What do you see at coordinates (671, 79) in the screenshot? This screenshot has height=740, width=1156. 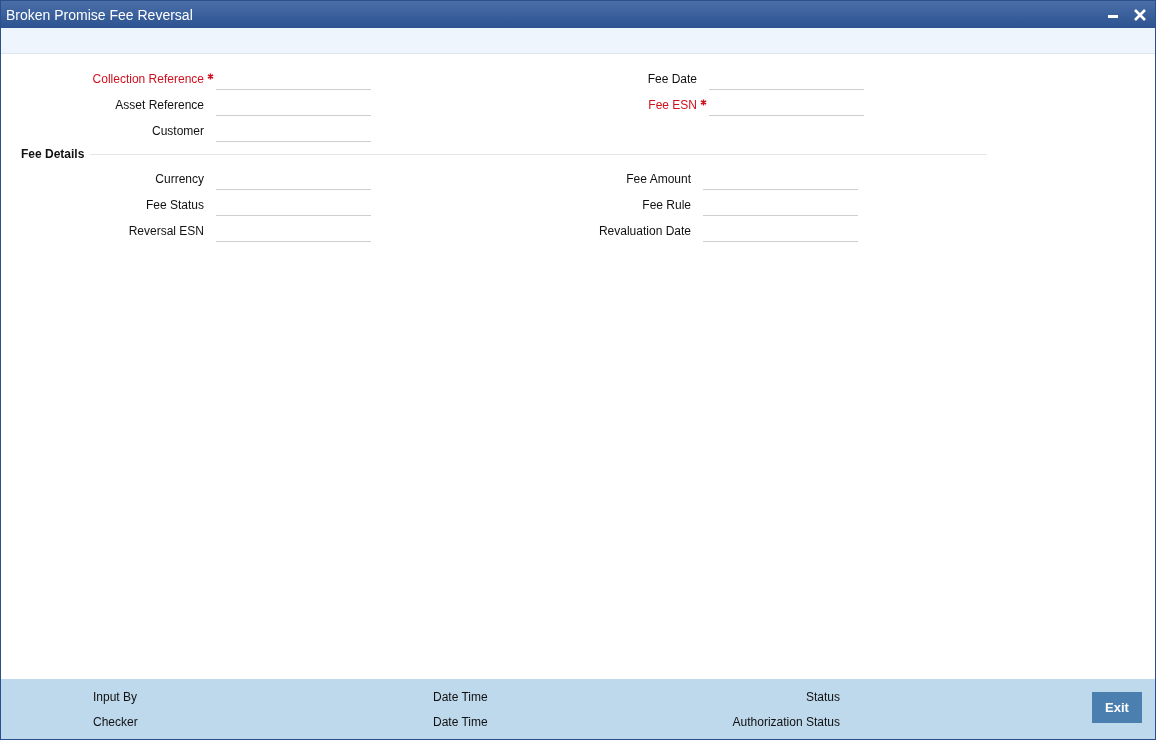 I see `field-label: Fee Date` at bounding box center [671, 79].